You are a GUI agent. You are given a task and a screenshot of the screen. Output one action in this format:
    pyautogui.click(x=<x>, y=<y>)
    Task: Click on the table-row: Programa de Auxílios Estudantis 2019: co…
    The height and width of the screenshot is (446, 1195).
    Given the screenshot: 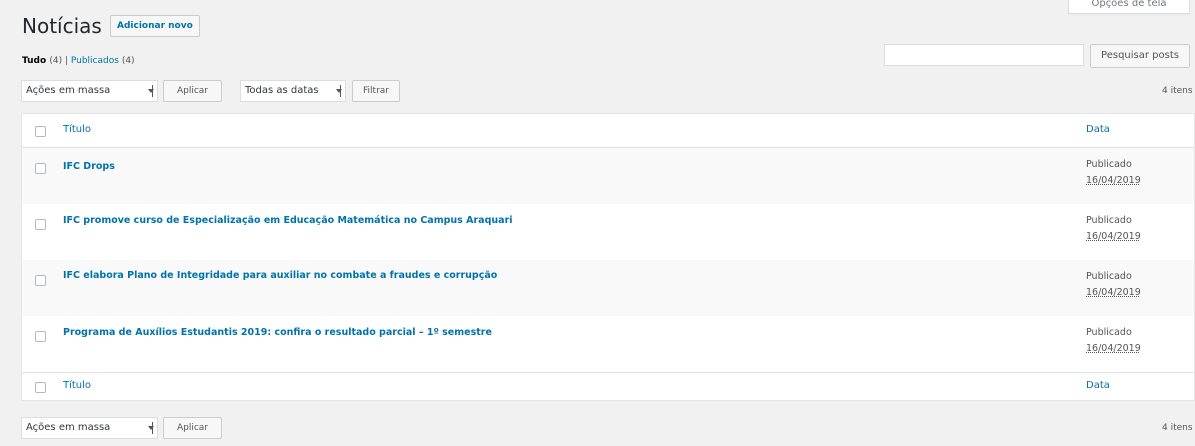 What is the action you would take?
    pyautogui.click(x=608, y=344)
    